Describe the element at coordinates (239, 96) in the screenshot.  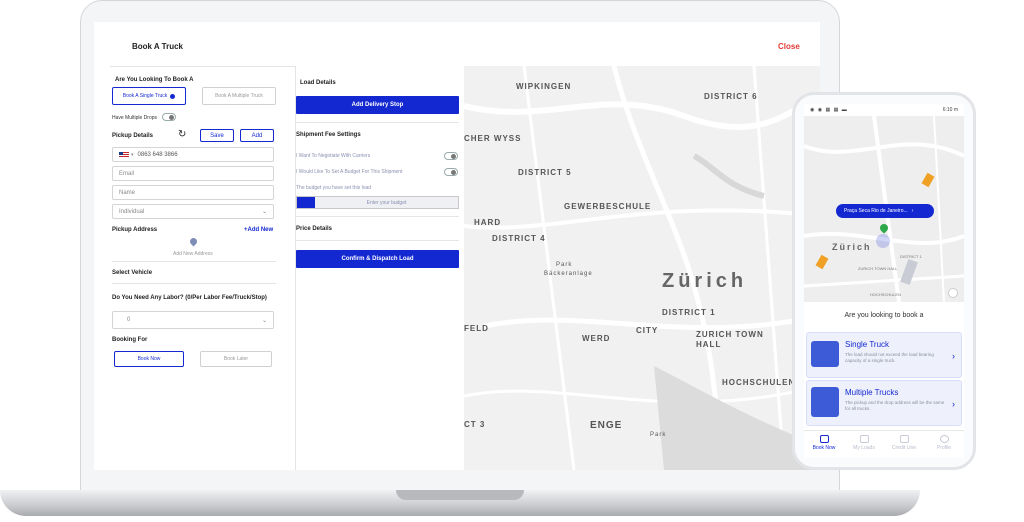
I see `multiple-truck-button: Book A Multiple Truck` at that location.